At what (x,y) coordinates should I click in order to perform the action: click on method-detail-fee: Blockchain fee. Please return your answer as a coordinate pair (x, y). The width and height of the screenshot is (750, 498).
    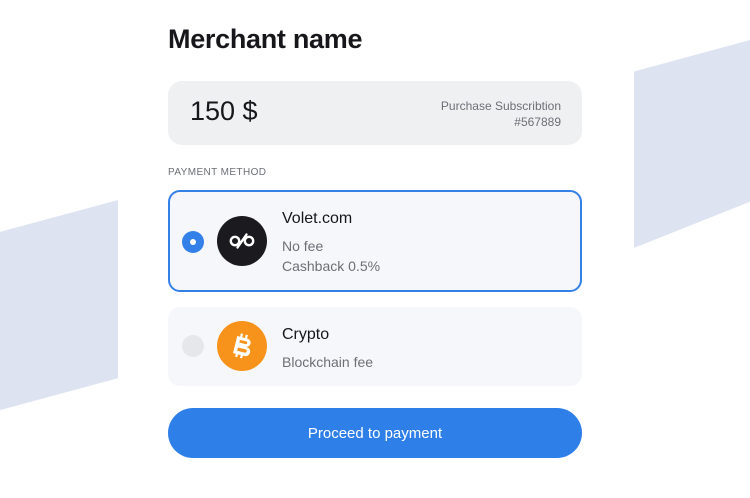
    Looking at the image, I should click on (328, 362).